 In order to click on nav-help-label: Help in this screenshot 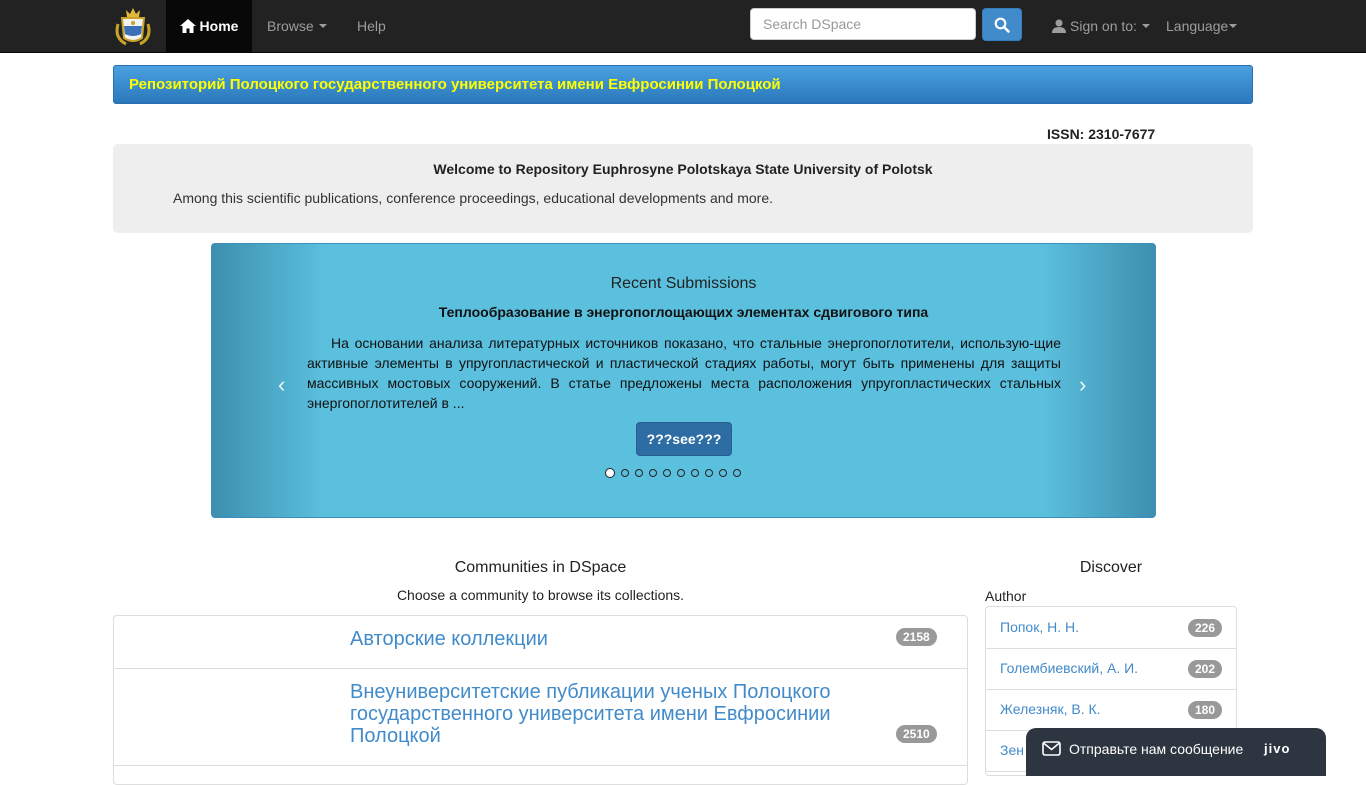, I will do `click(371, 26)`.